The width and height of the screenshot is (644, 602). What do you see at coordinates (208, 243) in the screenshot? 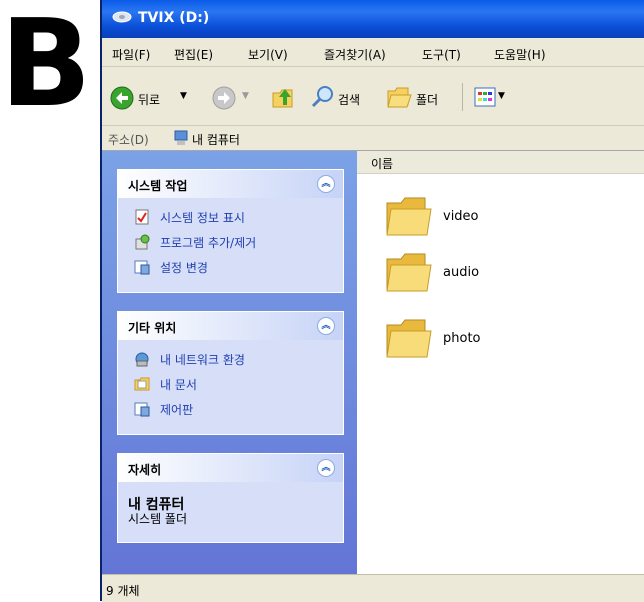
I see `task-label: 프로그램 추가/제거` at bounding box center [208, 243].